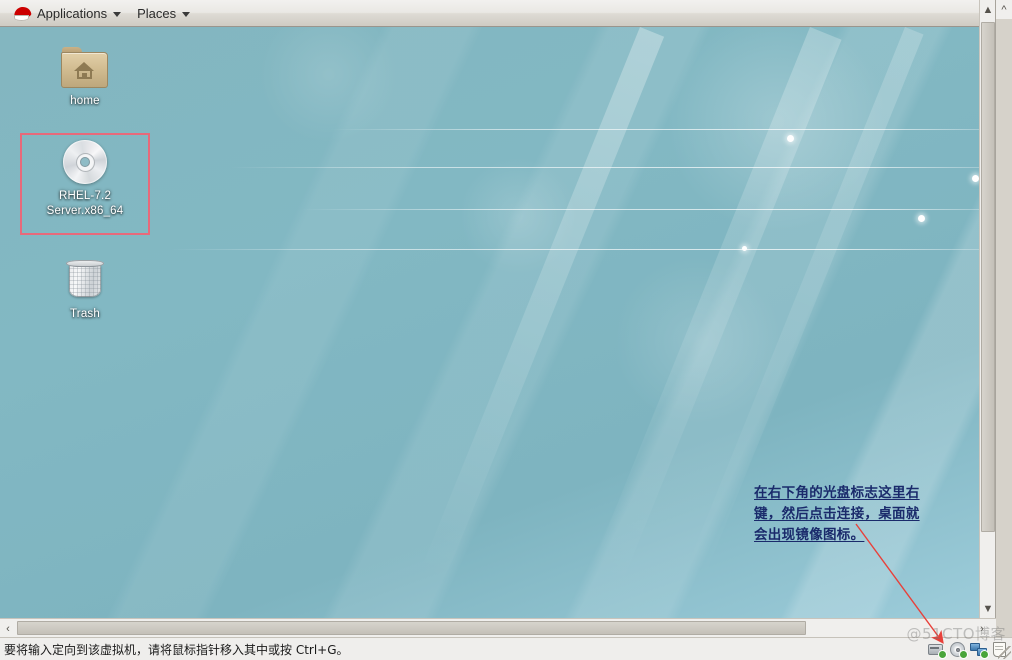  I want to click on chevron-right-icon: ›, so click(982, 628).